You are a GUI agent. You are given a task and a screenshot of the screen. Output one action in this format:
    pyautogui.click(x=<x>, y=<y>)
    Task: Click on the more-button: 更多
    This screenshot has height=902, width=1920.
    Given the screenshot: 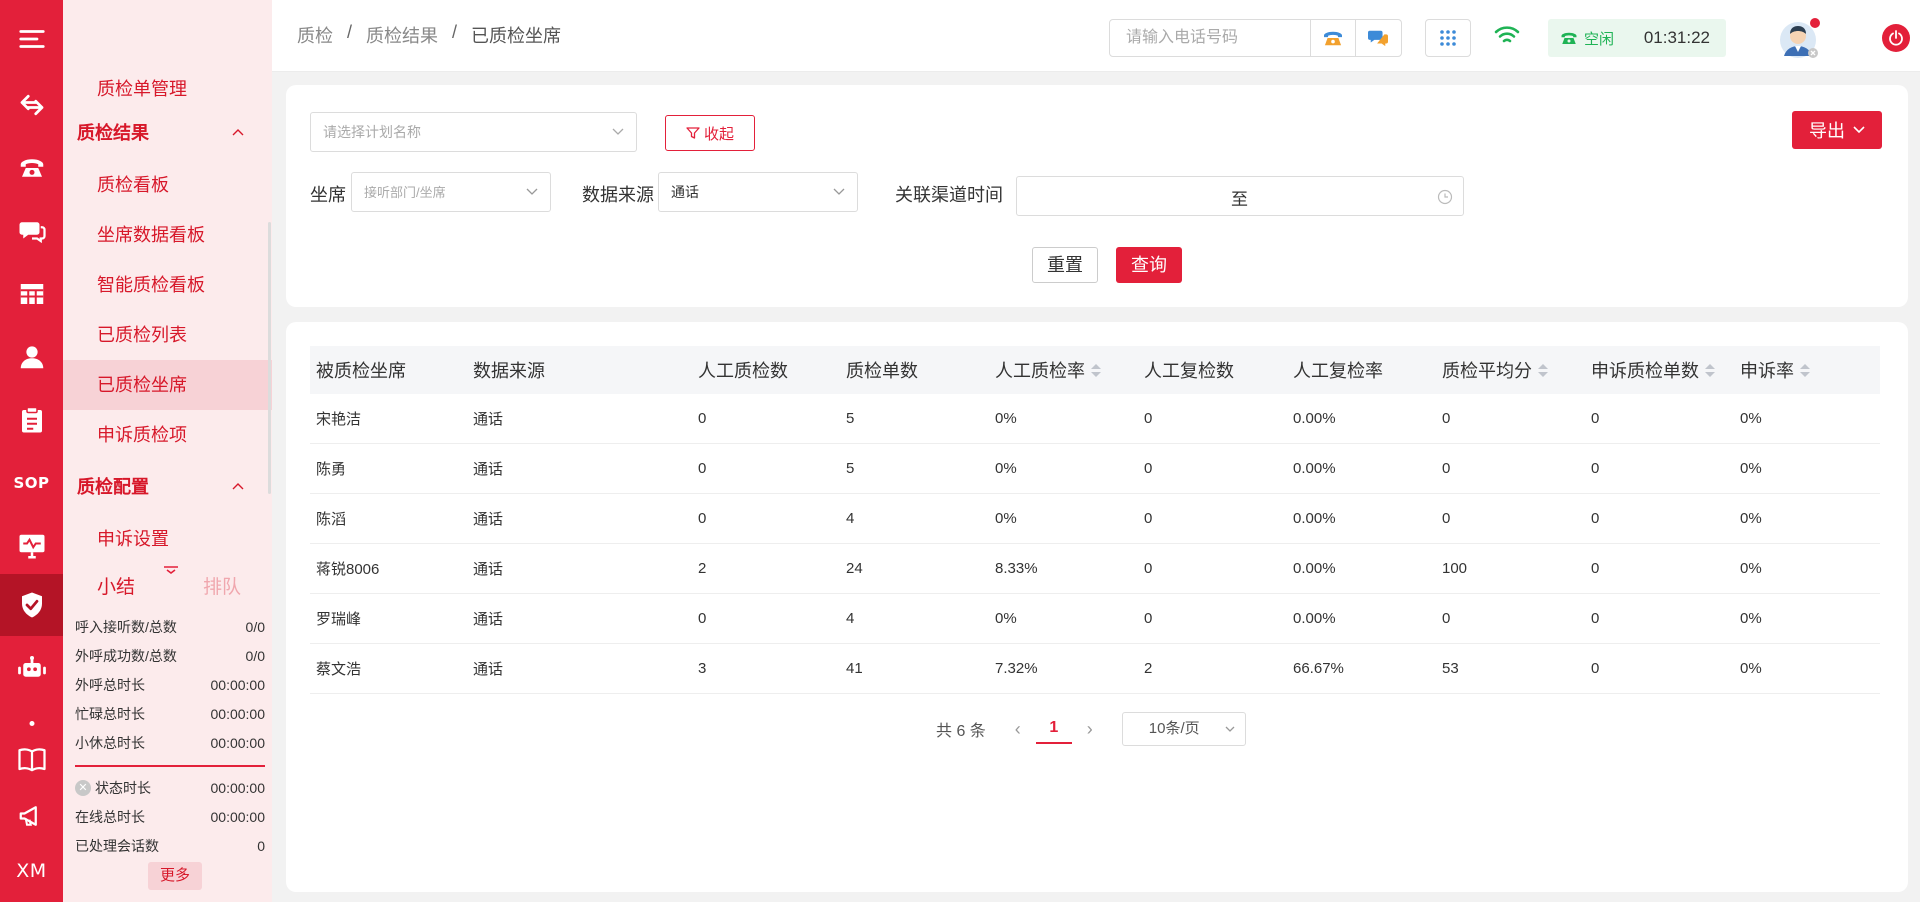 What is the action you would take?
    pyautogui.click(x=175, y=876)
    